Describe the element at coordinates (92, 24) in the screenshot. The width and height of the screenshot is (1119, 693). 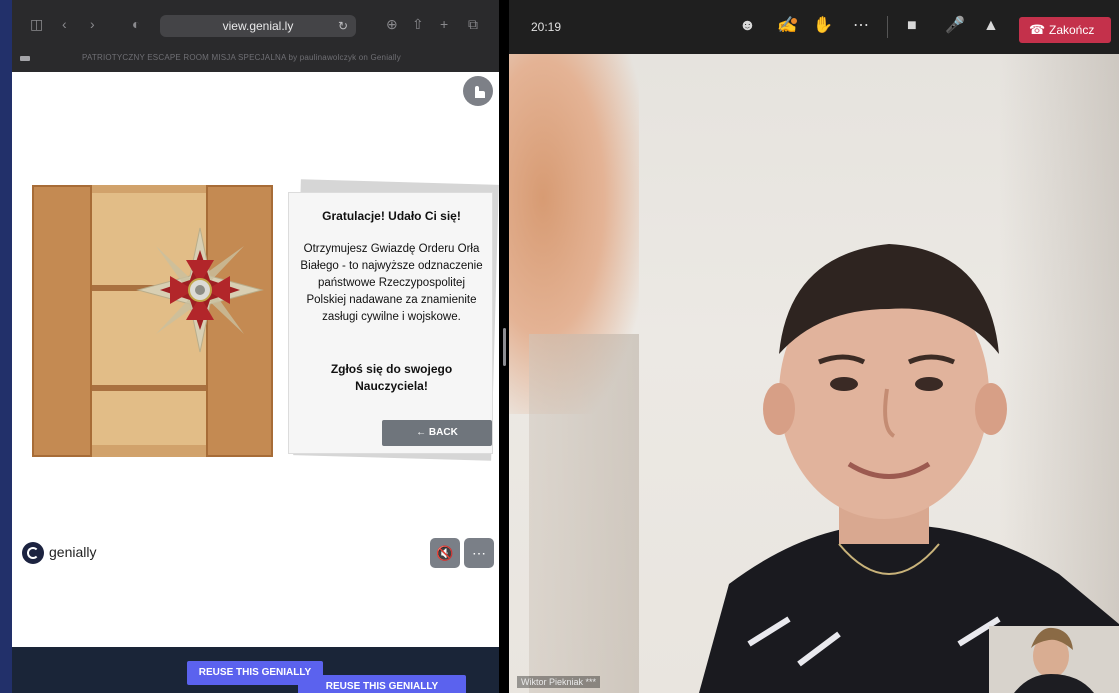
I see `forward-arrow-icon: ›` at that location.